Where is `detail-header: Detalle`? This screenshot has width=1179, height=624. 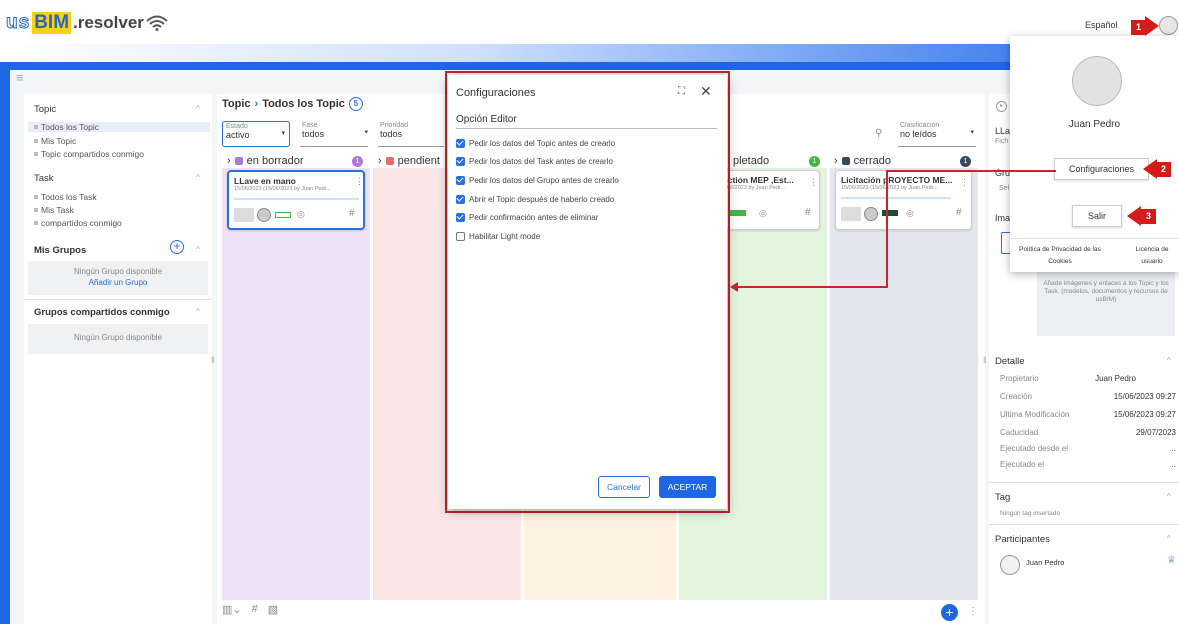 detail-header: Detalle is located at coordinates (1010, 361).